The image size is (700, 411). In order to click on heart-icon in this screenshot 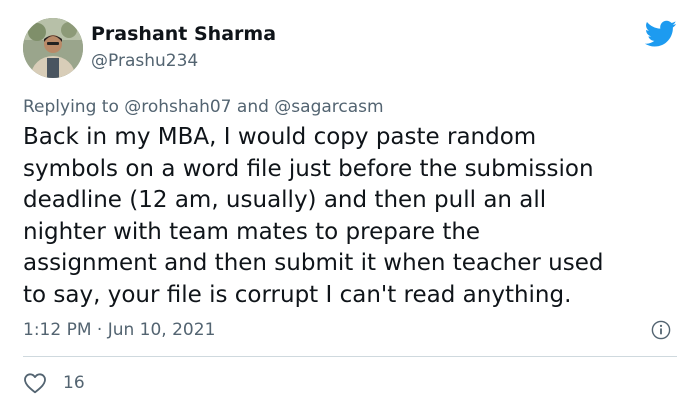, I will do `click(35, 383)`.